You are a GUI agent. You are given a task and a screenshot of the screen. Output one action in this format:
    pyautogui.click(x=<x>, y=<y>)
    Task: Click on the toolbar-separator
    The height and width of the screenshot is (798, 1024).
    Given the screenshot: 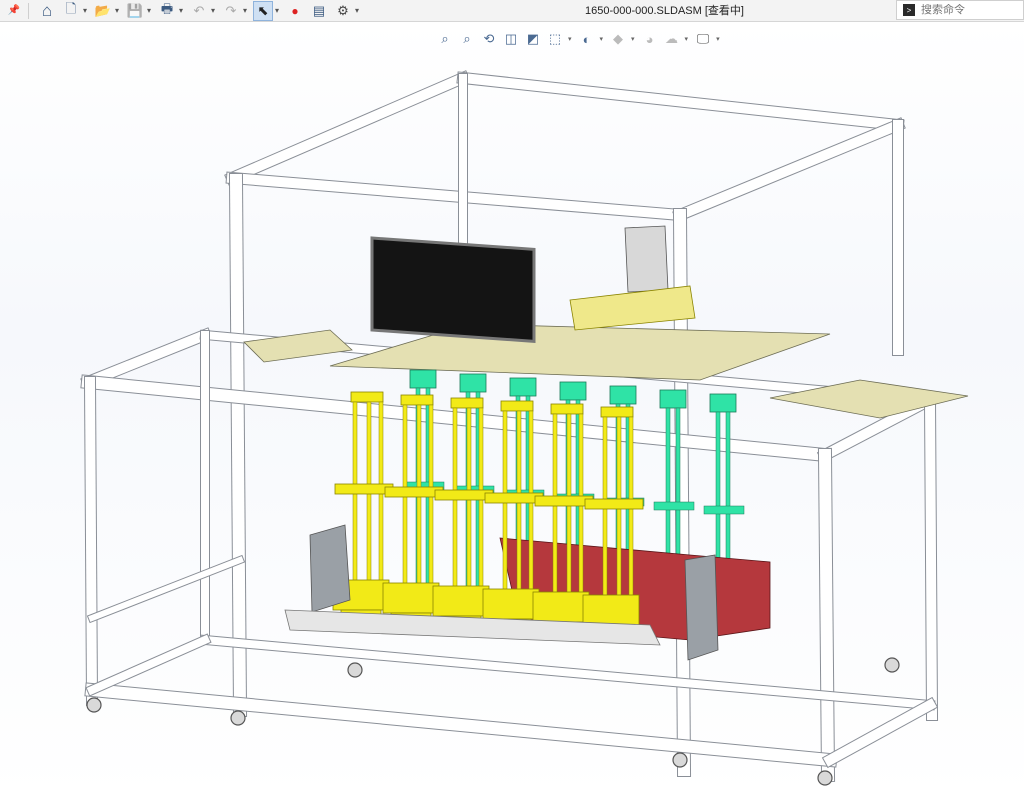 What is the action you would take?
    pyautogui.click(x=28, y=10)
    